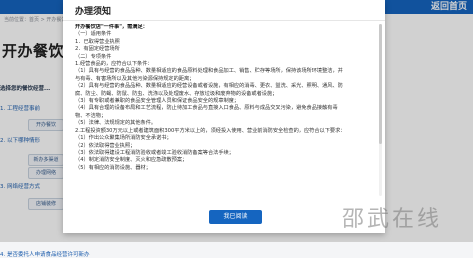 The width and height of the screenshot is (473, 258). I want to click on notice-line: 1．已取得营业执照, so click(97, 41).